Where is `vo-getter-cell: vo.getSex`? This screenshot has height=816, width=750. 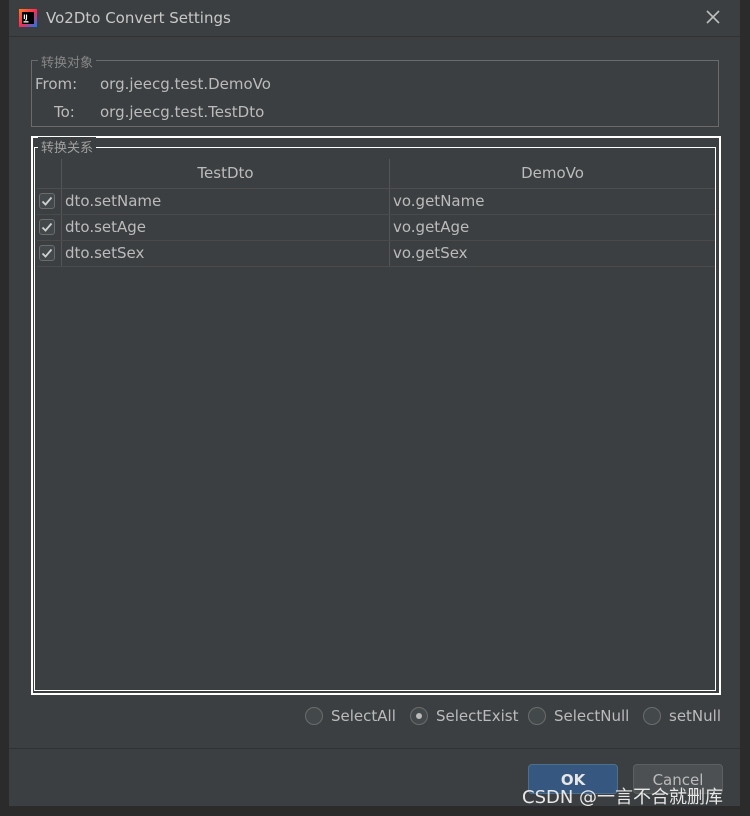
vo-getter-cell: vo.getSex is located at coordinates (552, 253).